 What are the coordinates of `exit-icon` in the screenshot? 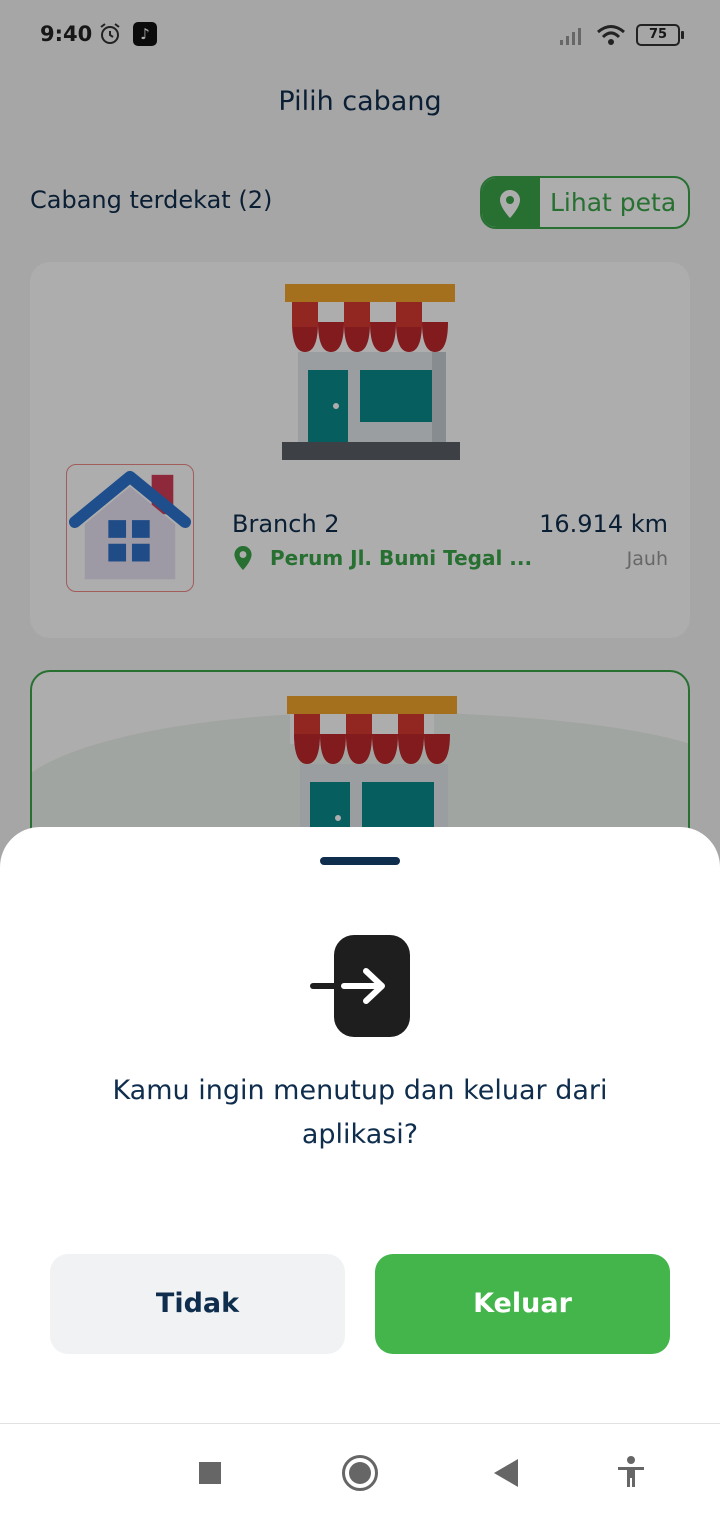 It's located at (360, 986).